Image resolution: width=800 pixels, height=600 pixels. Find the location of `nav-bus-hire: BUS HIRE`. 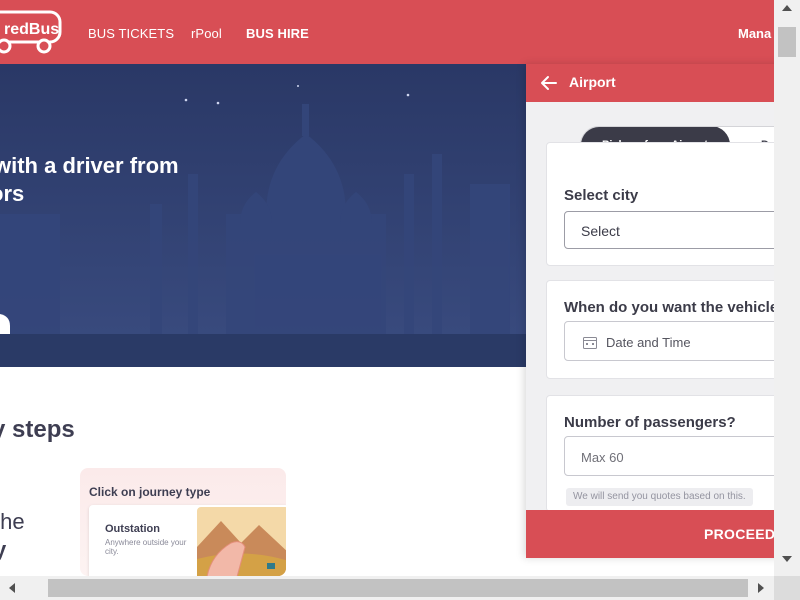

nav-bus-hire: BUS HIRE is located at coordinates (277, 33).